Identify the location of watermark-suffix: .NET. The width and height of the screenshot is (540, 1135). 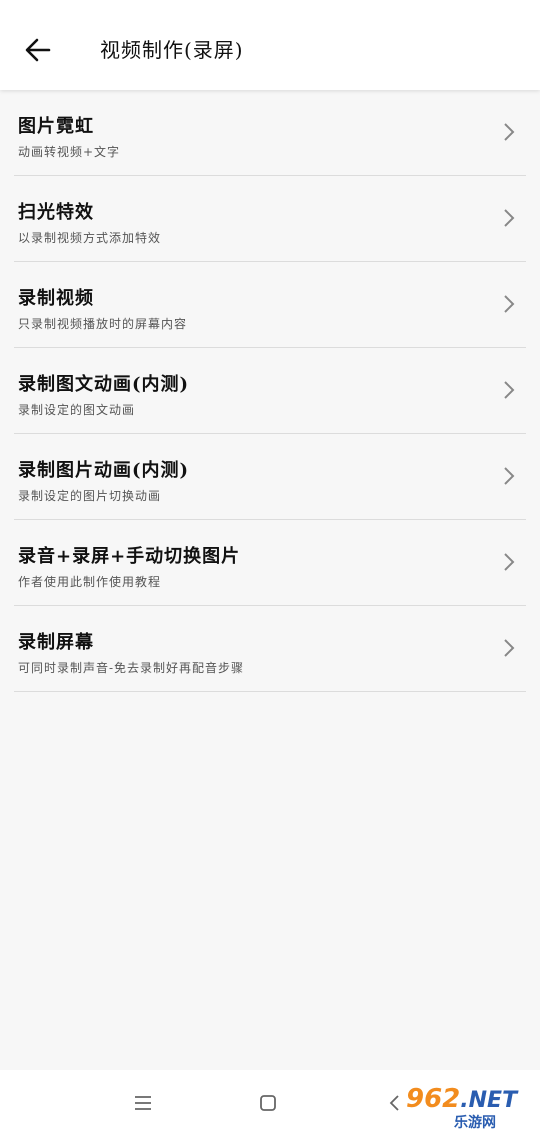
(489, 1100).